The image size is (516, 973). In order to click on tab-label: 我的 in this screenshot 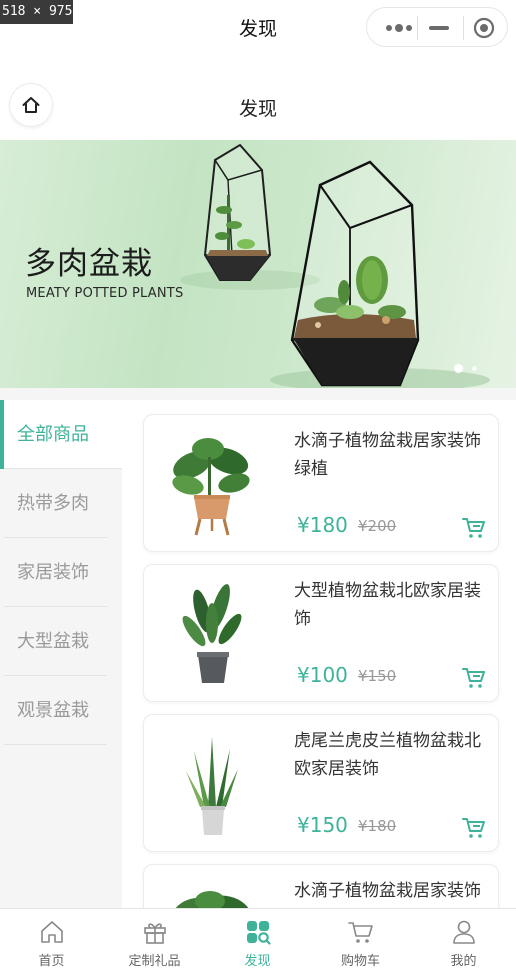, I will do `click(463, 961)`.